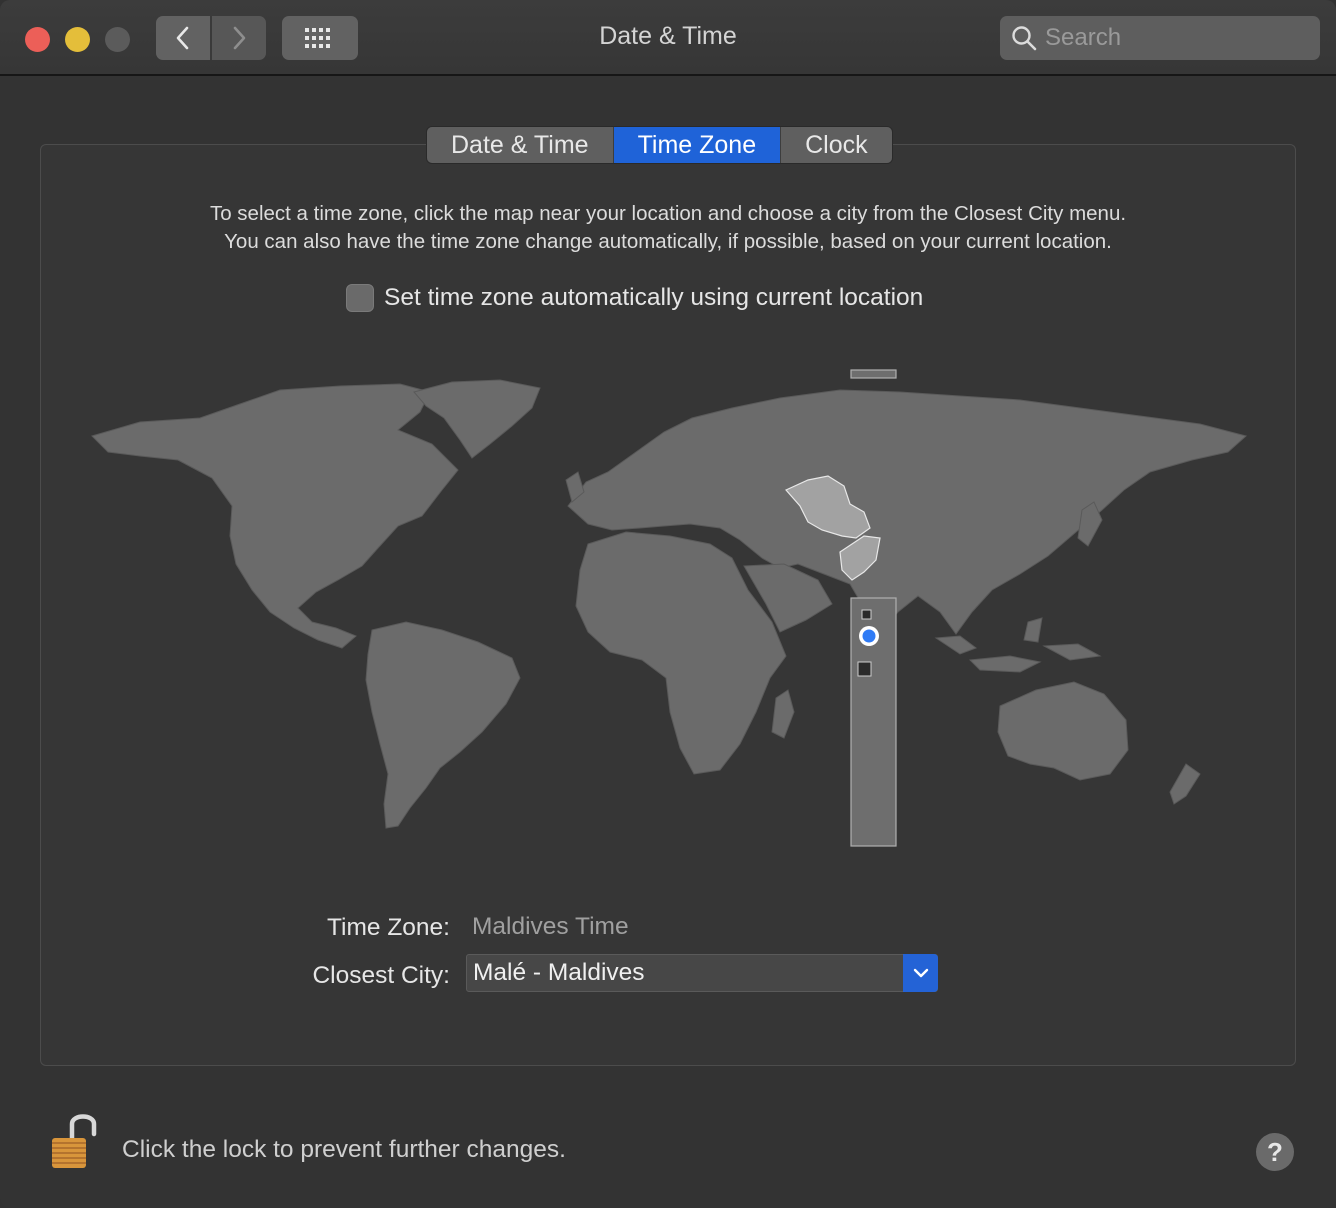  What do you see at coordinates (275, 516) in the screenshot?
I see `map-north-america` at bounding box center [275, 516].